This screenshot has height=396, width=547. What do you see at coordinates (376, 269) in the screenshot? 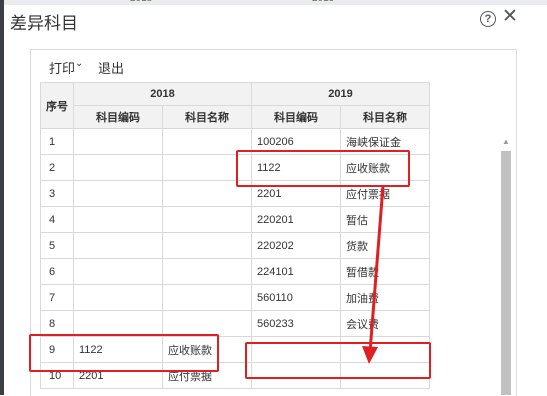
I see `annotation-arrow-line` at bounding box center [376, 269].